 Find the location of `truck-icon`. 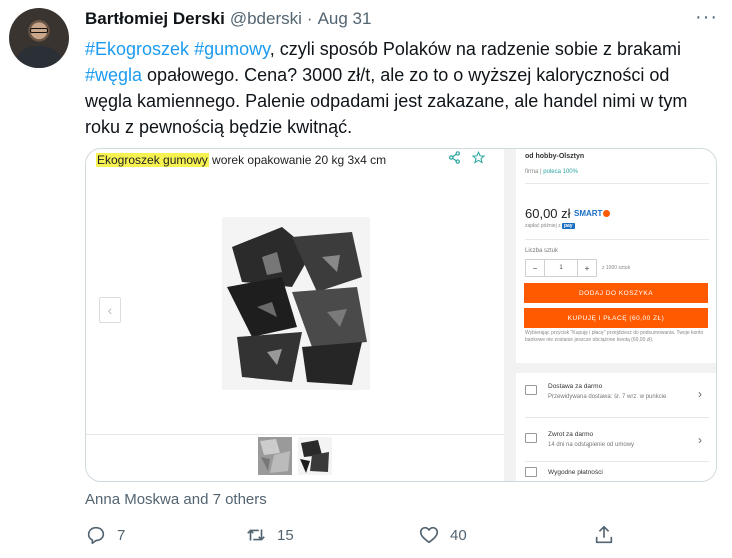

truck-icon is located at coordinates (531, 390).